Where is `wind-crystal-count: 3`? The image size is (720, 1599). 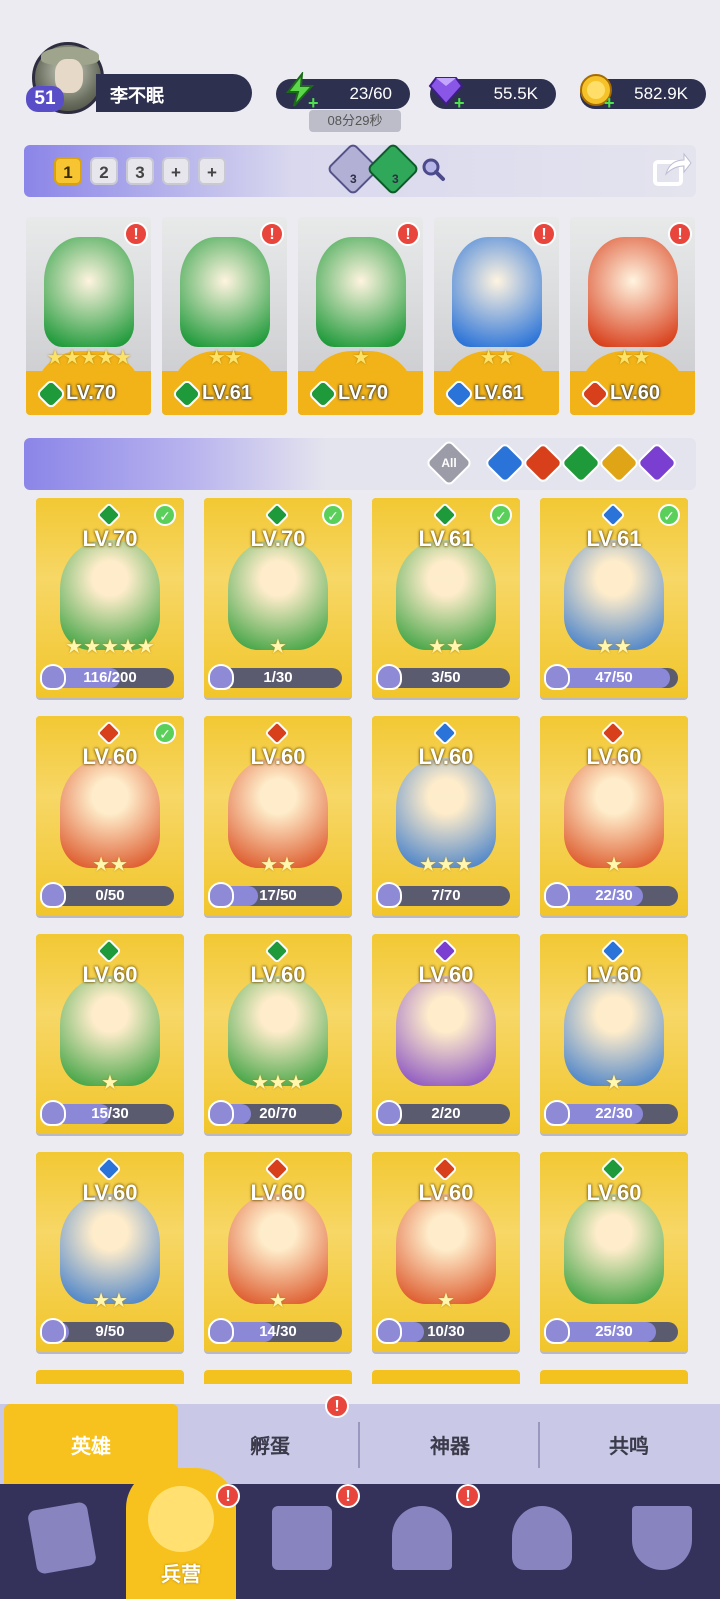
wind-crystal-count: 3 is located at coordinates (395, 179).